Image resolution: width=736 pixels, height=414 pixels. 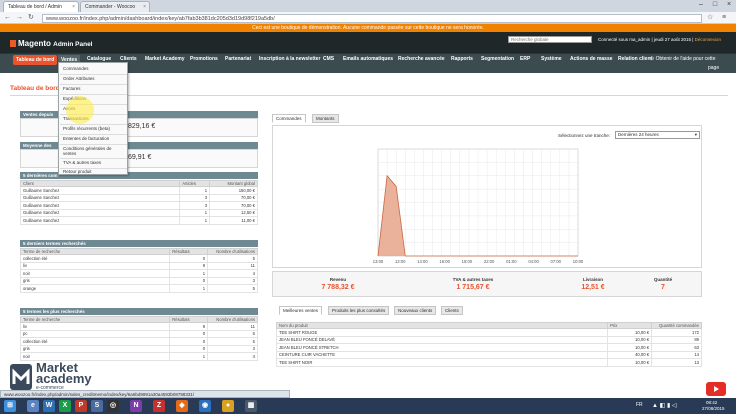 What do you see at coordinates (676, 354) in the screenshot?
I see `table-cell: 14` at bounding box center [676, 354].